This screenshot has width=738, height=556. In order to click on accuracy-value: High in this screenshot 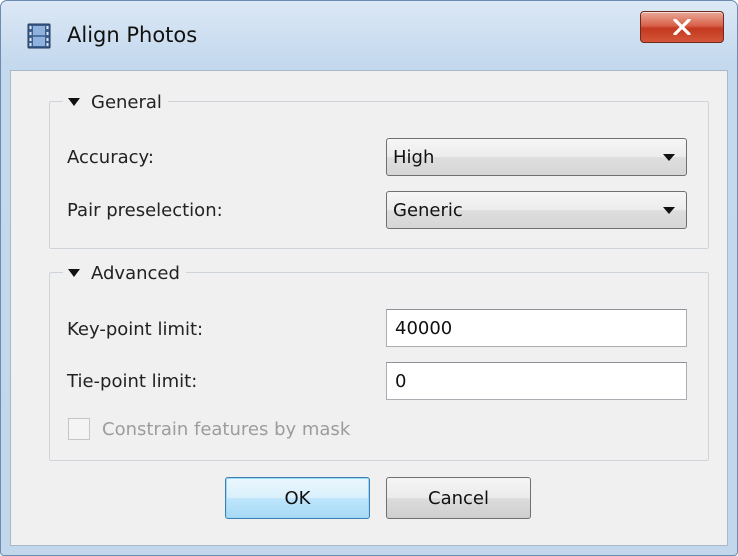, I will do `click(414, 157)`.